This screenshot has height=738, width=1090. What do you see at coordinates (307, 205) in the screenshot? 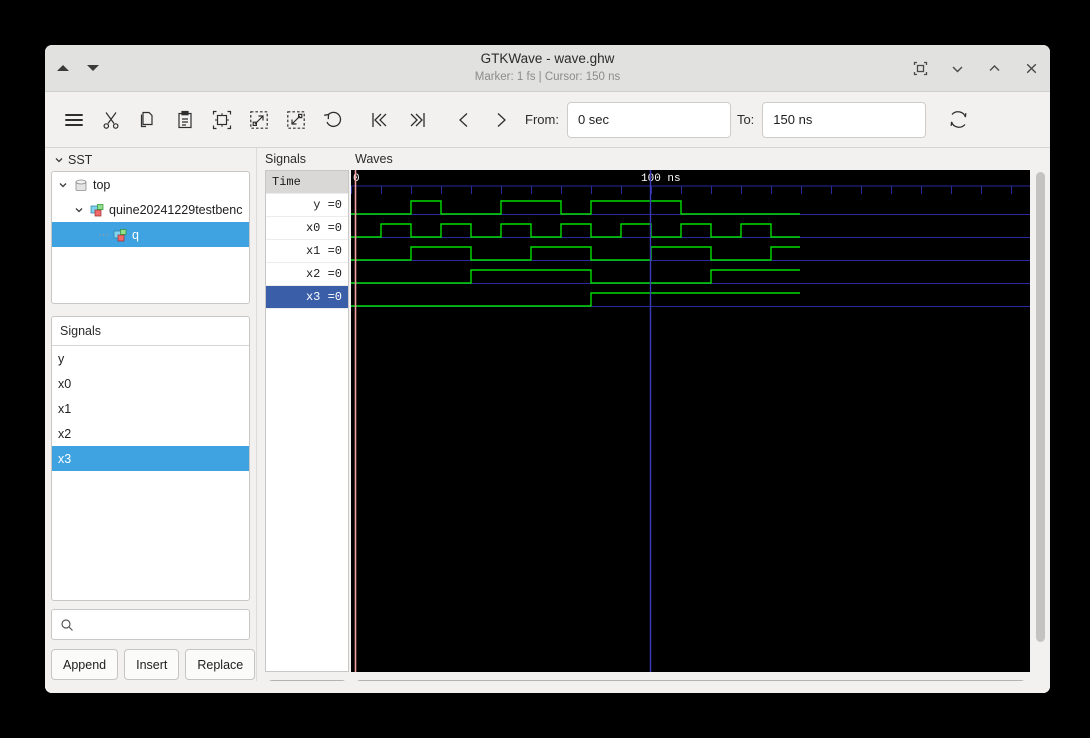
I see `wave-name-row-y: y =0` at bounding box center [307, 205].